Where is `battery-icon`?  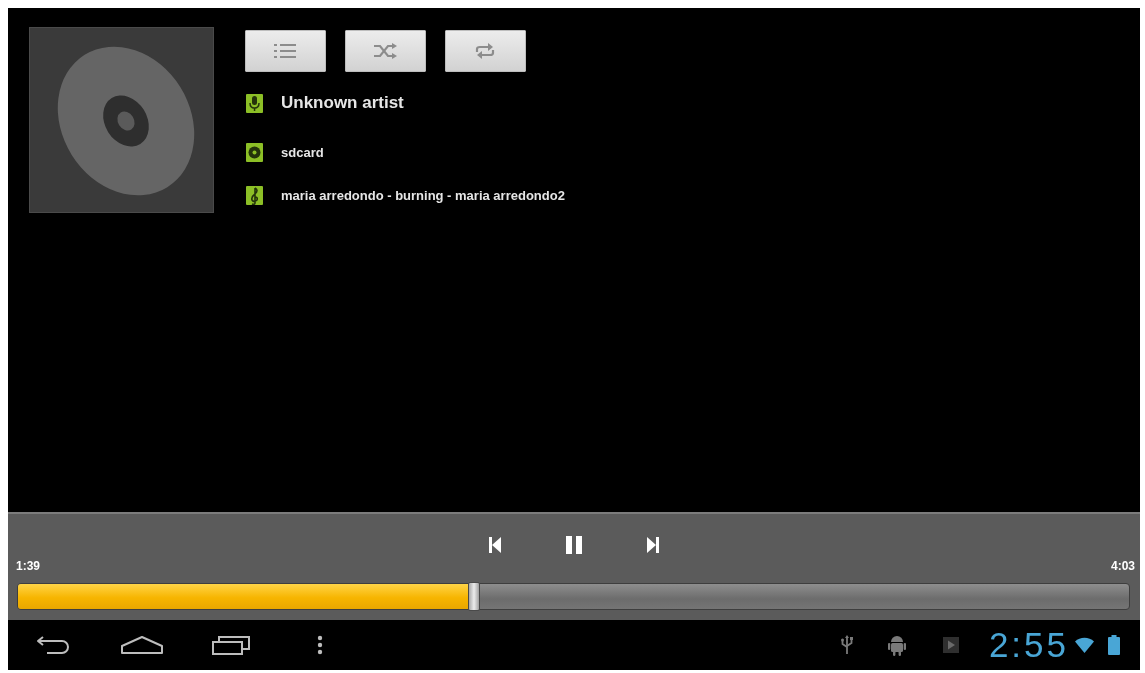 battery-icon is located at coordinates (1114, 645).